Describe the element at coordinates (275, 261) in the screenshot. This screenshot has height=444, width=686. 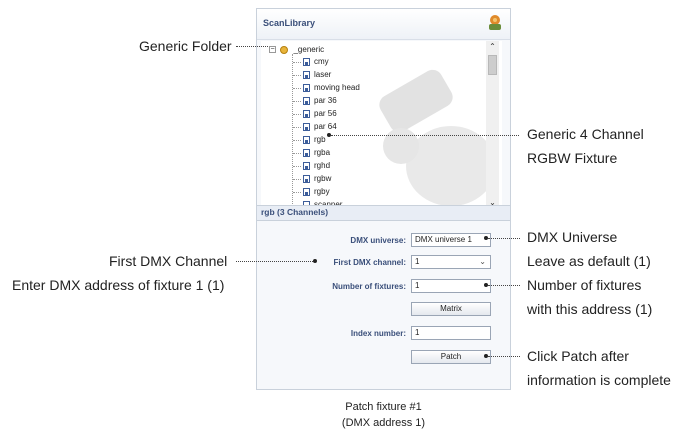
I see `leader-first-channel` at that location.